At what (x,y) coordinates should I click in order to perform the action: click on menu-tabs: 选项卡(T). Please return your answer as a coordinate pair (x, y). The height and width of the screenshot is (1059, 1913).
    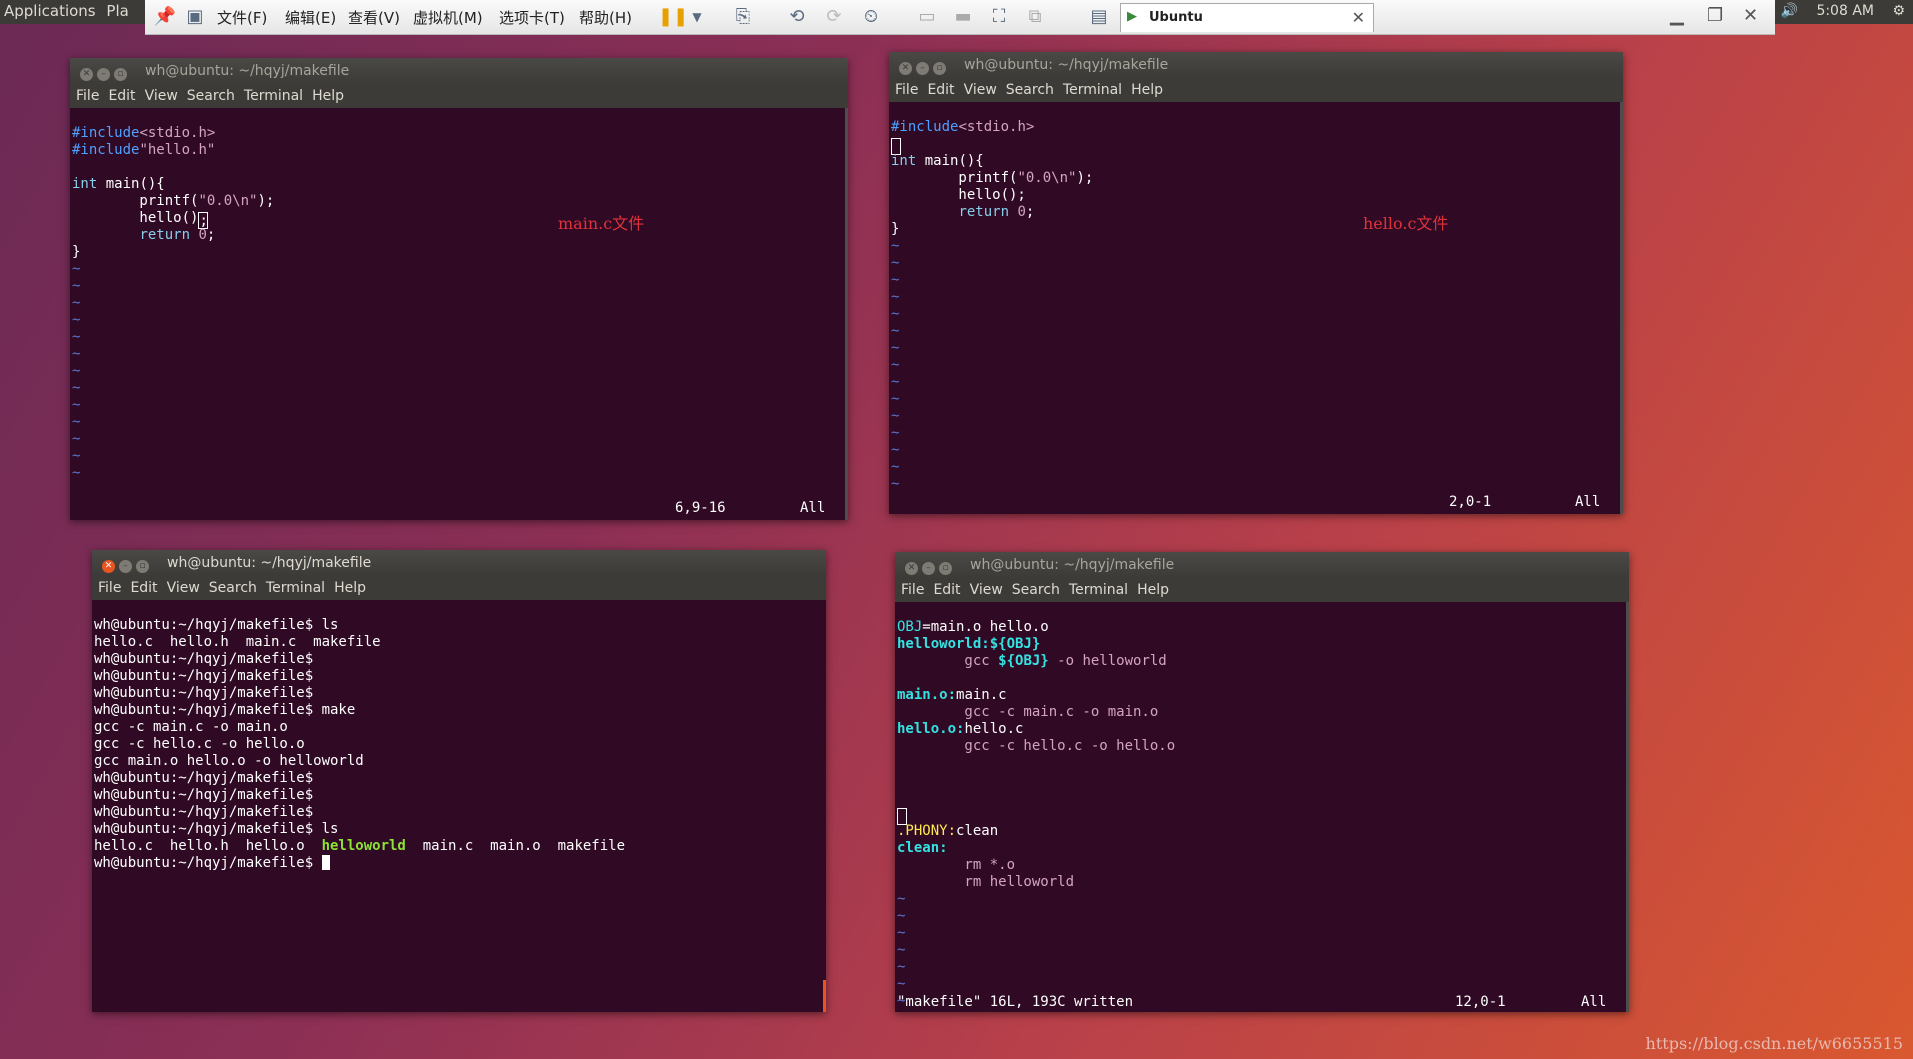
    Looking at the image, I should click on (532, 17).